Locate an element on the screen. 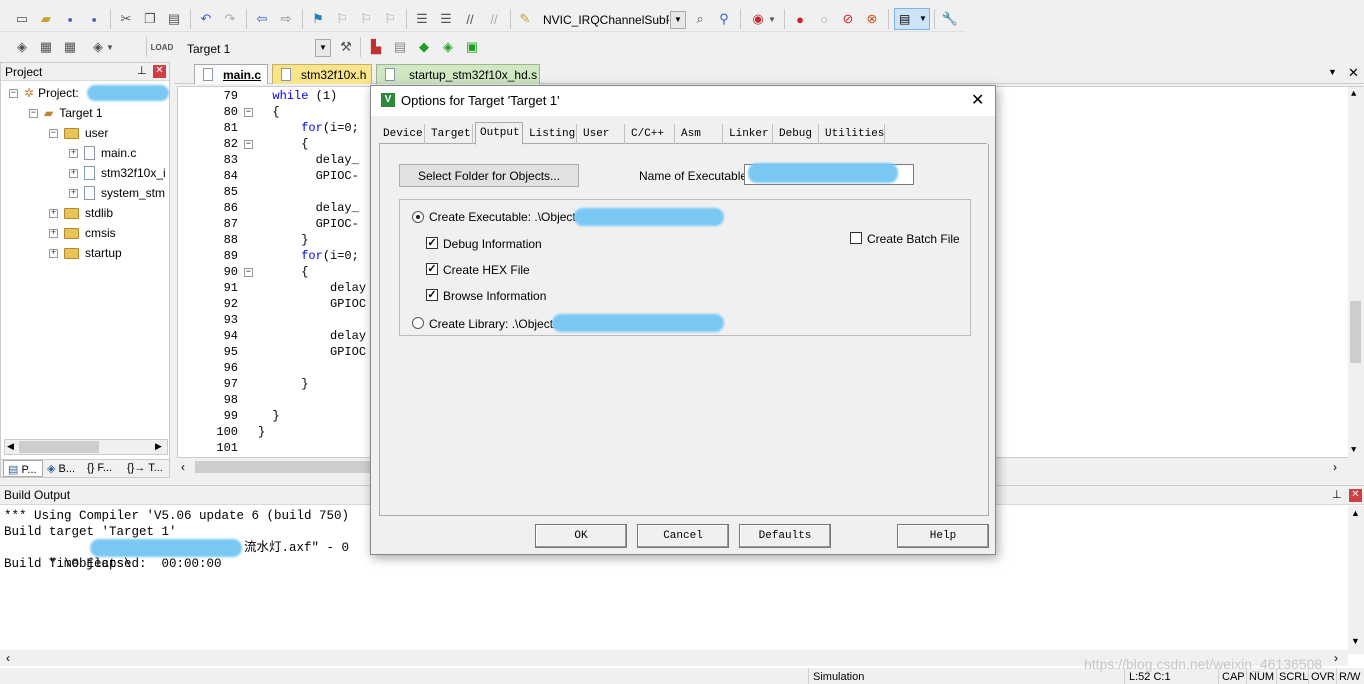  project-hscrollbar: ◀ ▶ is located at coordinates (86, 447).